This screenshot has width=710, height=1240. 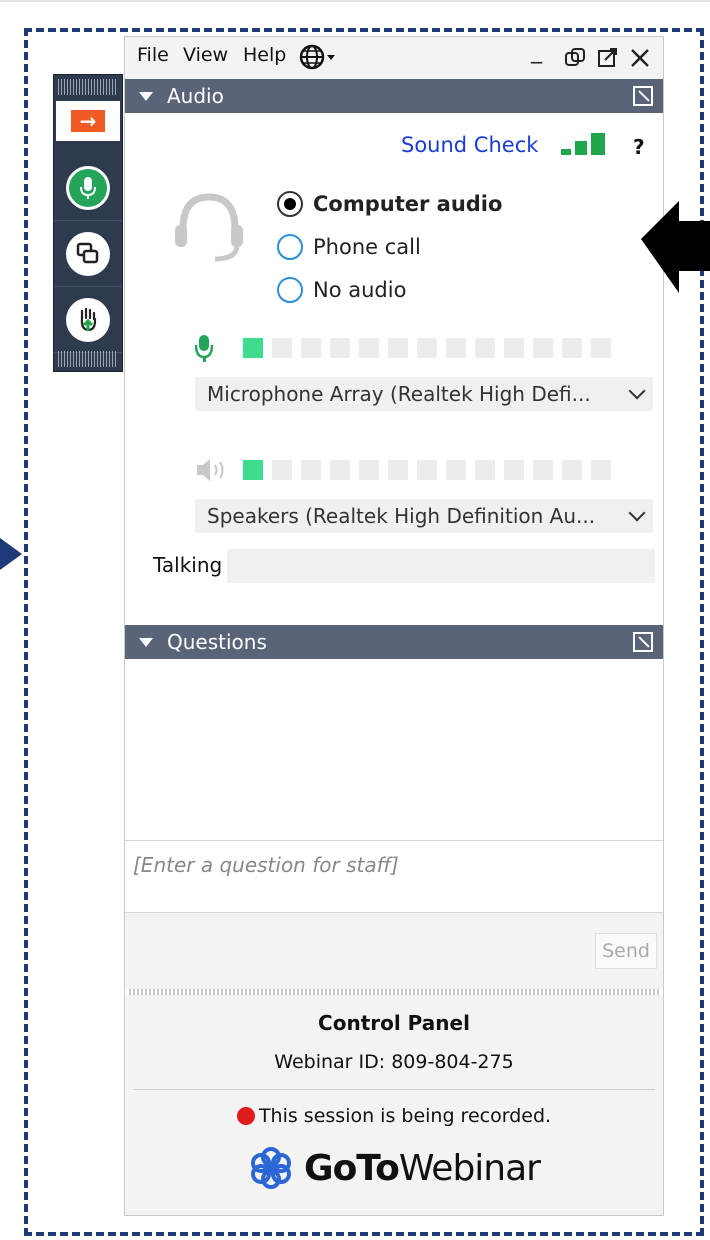 I want to click on show-hide-panel-button: →, so click(x=88, y=121).